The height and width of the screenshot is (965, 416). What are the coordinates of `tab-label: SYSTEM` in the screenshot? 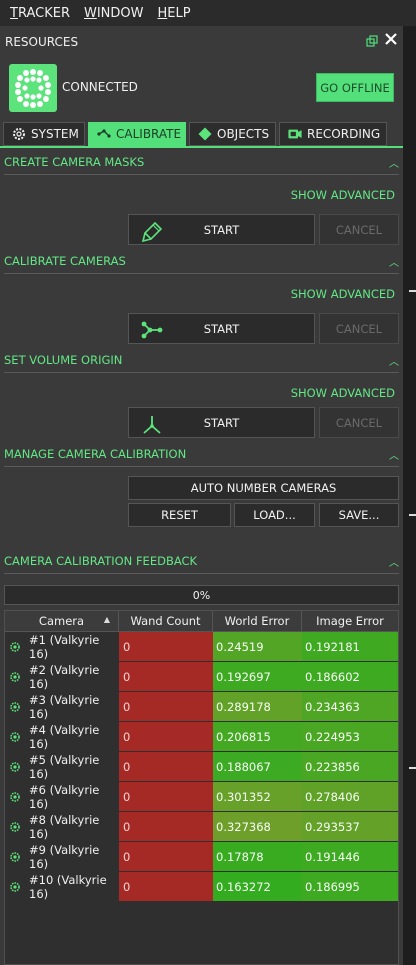 It's located at (55, 134).